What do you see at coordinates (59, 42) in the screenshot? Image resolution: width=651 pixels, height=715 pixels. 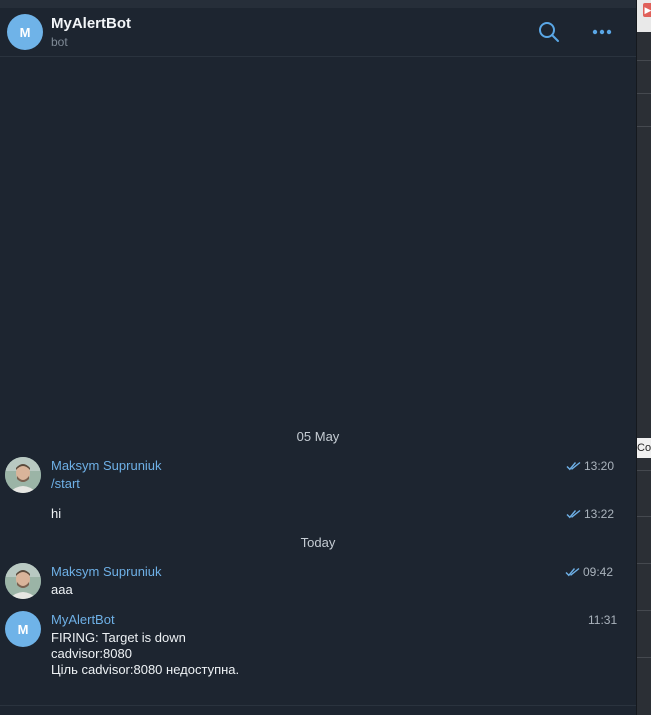 I see `chat-subtitle: bot` at bounding box center [59, 42].